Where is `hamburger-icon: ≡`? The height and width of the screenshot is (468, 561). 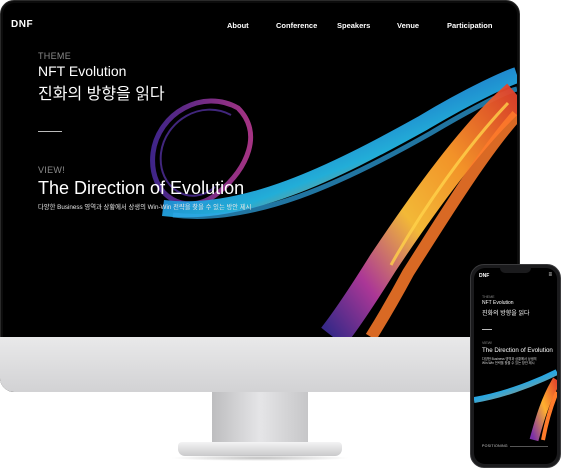 hamburger-icon: ≡ is located at coordinates (550, 275).